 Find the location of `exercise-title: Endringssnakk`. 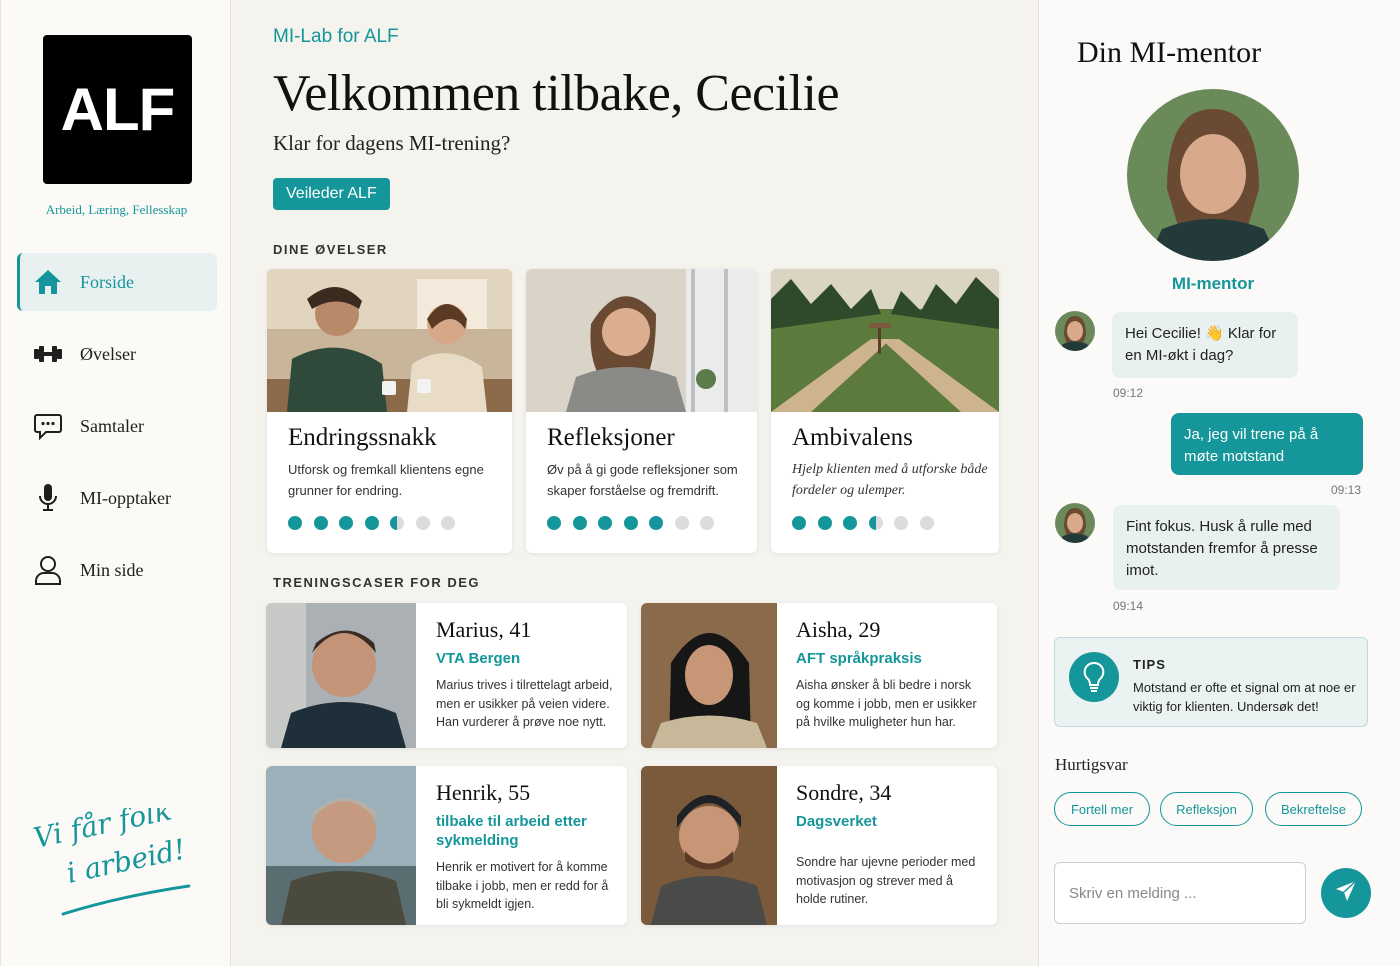

exercise-title: Endringssnakk is located at coordinates (362, 437).